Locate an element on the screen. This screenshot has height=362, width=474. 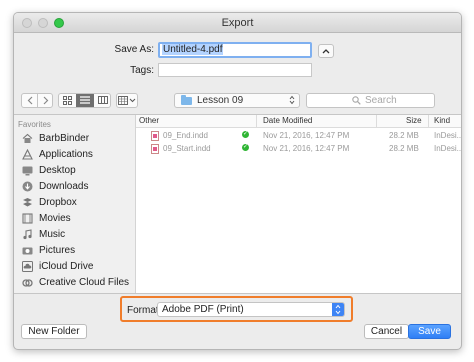
save-button: Save is located at coordinates (429, 331).